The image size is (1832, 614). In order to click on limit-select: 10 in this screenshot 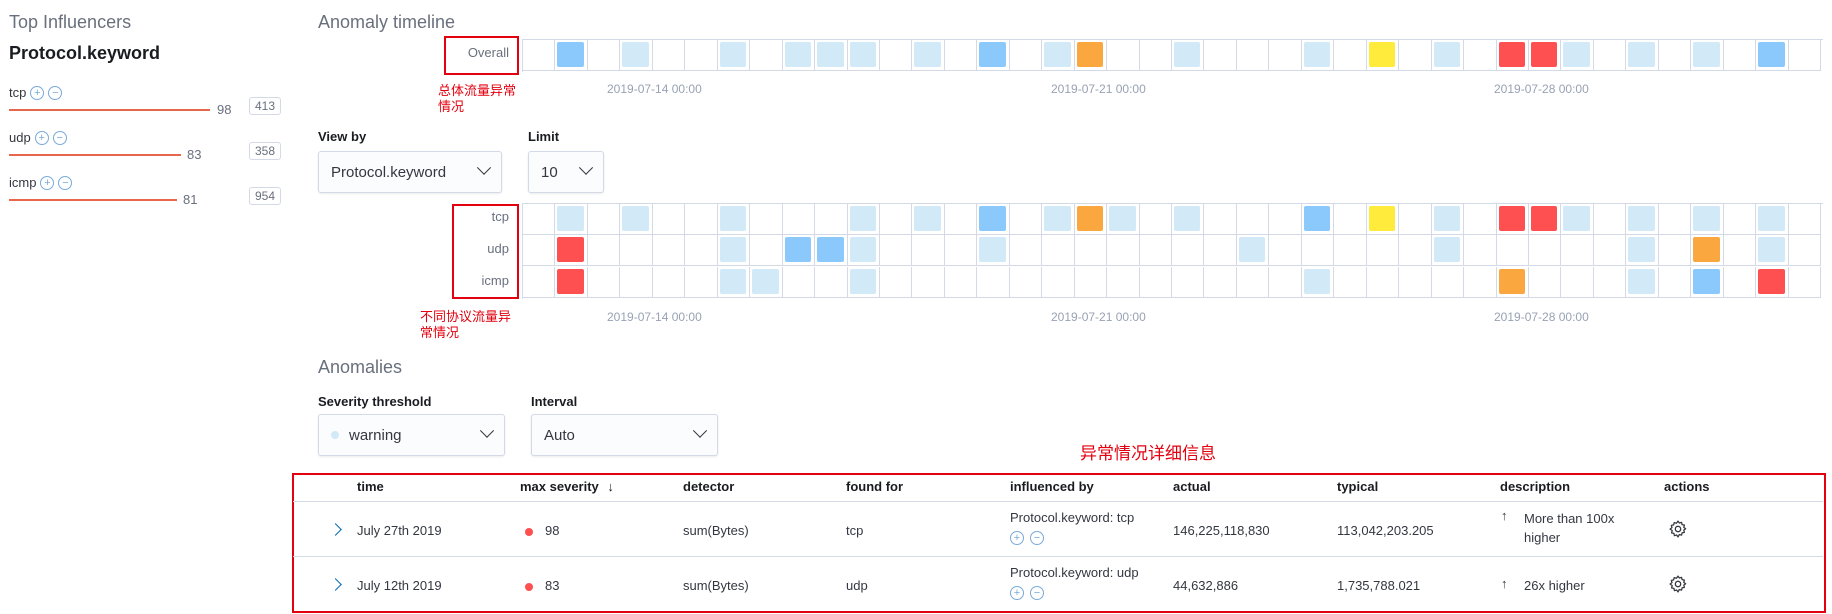, I will do `click(566, 172)`.